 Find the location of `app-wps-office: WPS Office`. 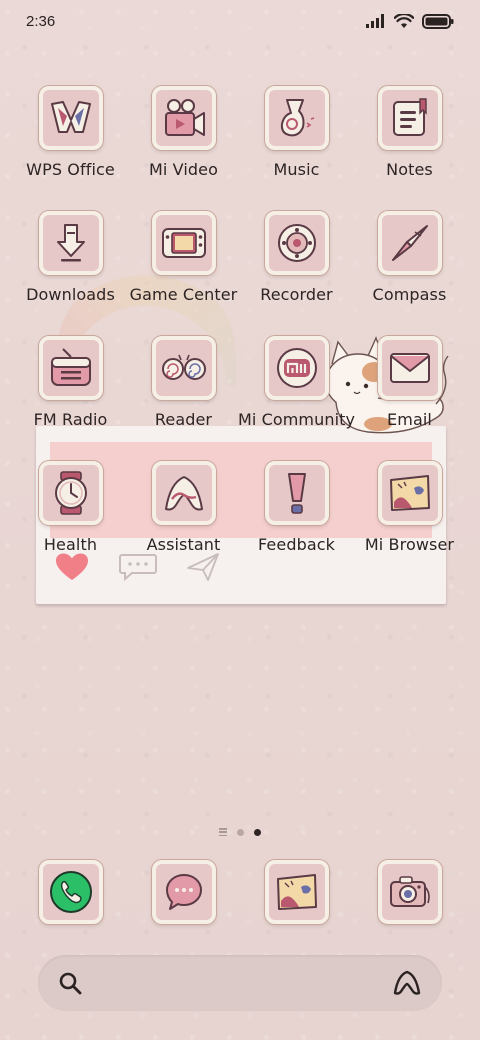

app-wps-office: WPS Office is located at coordinates (70, 141).